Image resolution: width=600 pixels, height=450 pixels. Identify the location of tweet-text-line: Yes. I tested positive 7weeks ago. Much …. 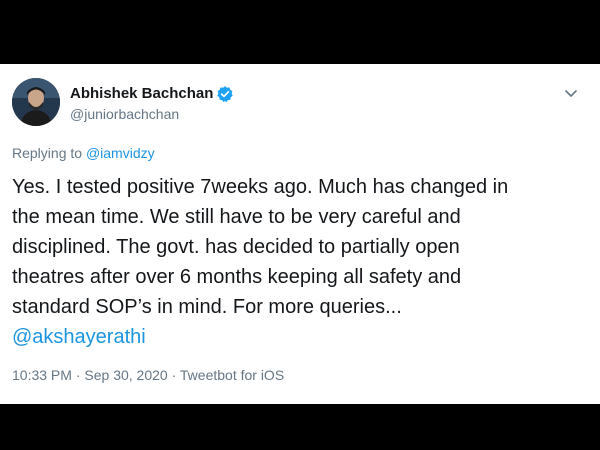
(260, 187).